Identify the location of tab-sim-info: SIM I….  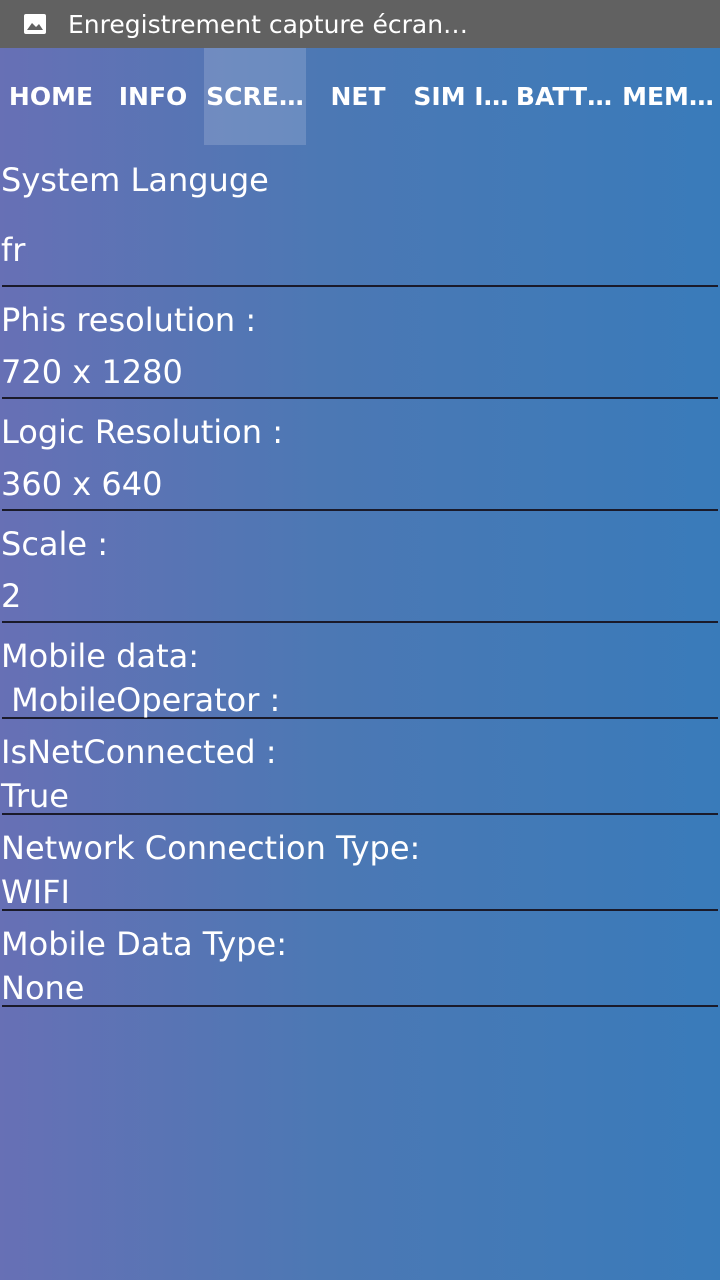
(461, 96).